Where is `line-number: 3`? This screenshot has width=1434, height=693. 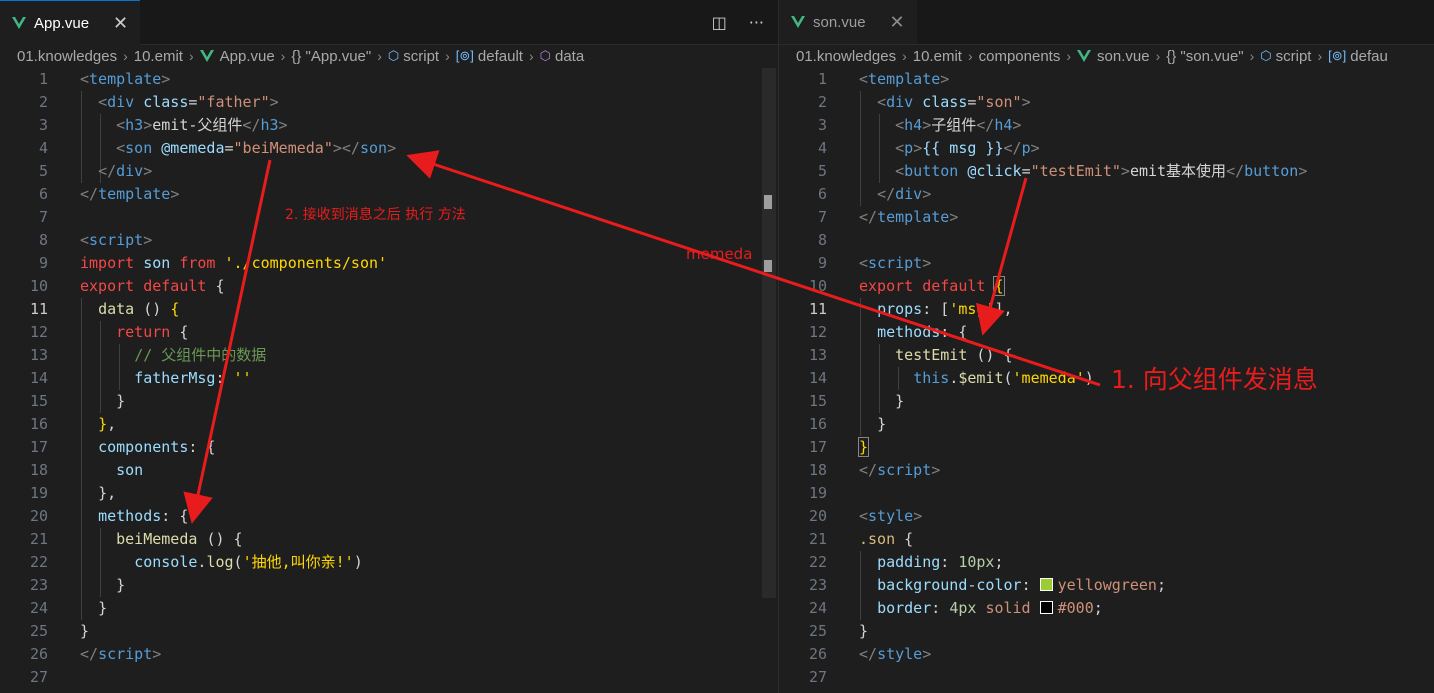
line-number: 3 is located at coordinates (822, 125).